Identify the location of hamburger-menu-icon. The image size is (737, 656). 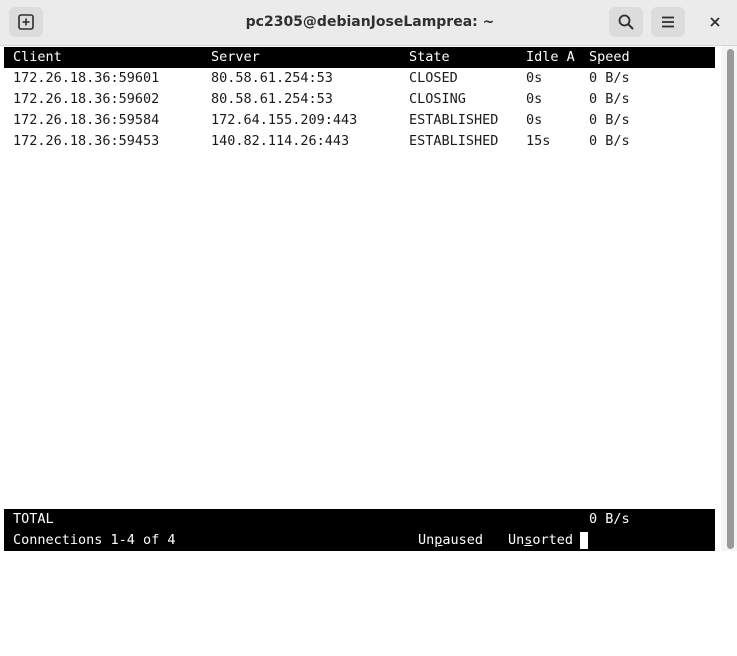
(668, 22).